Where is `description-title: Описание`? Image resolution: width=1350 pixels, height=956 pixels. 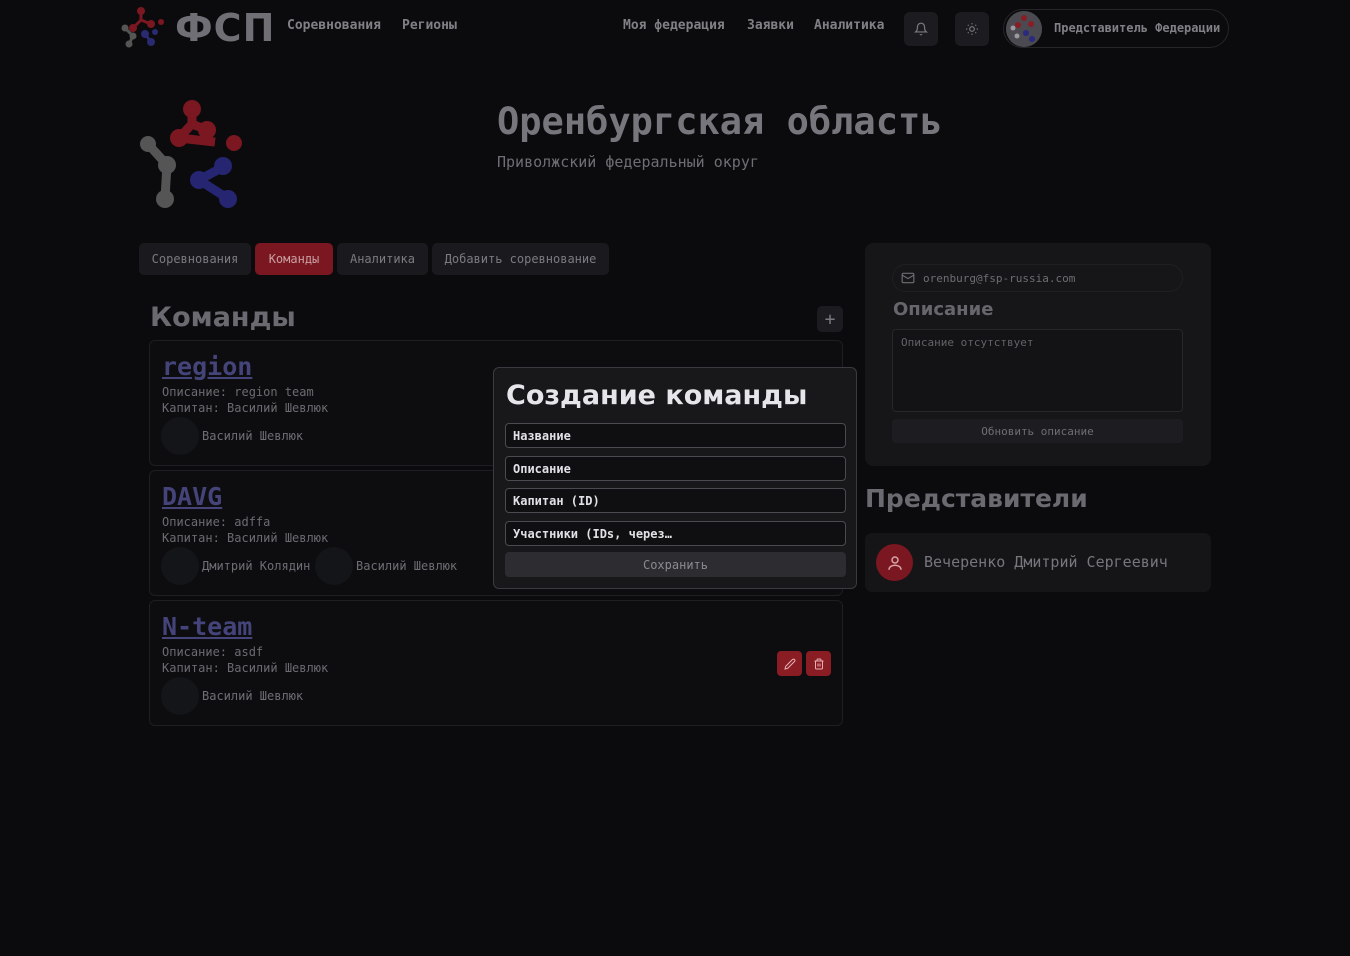
description-title: Описание is located at coordinates (943, 309).